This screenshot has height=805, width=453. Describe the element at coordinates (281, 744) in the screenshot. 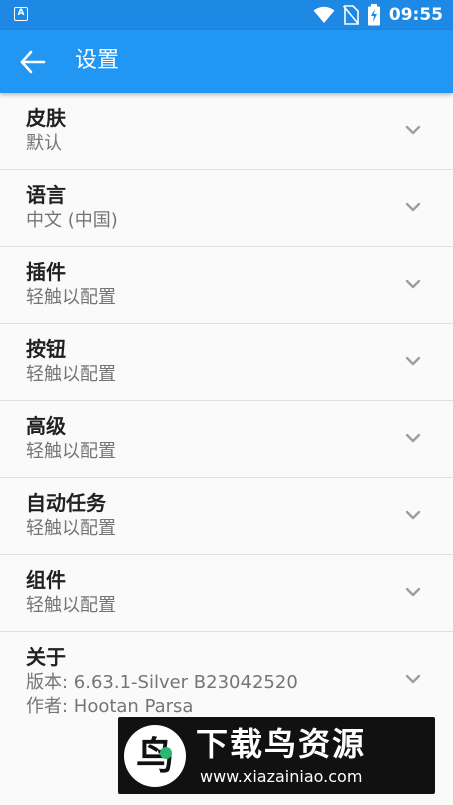

I see `watermark-title: 下载鸟资源` at that location.